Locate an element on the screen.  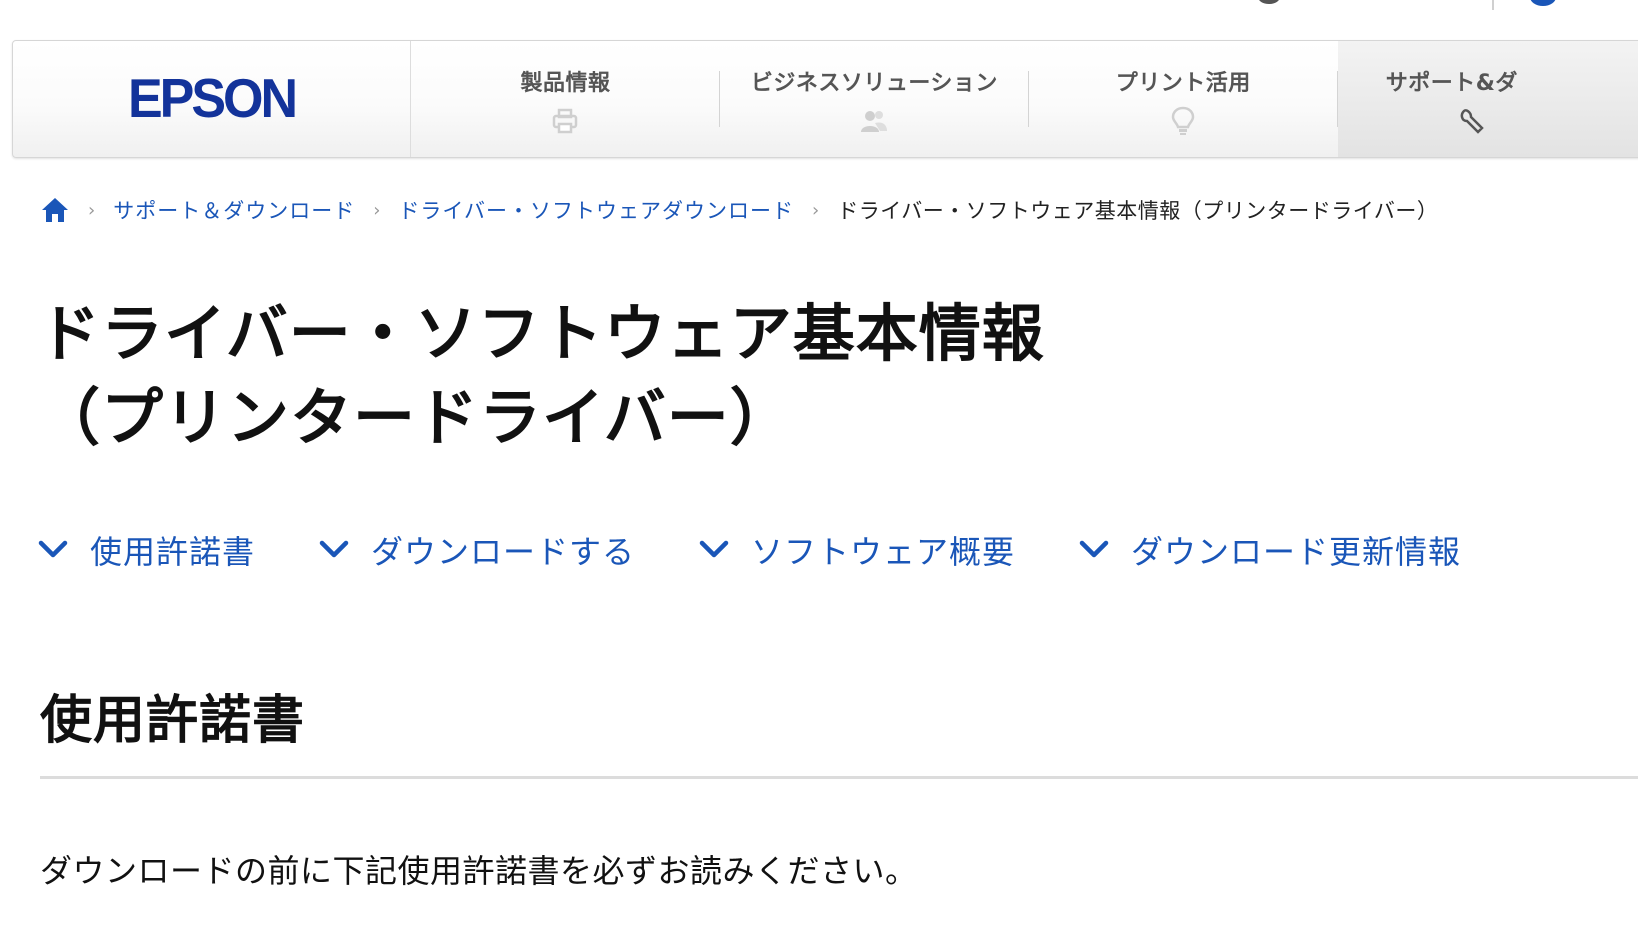
logo-link: EPSON is located at coordinates (212, 99).